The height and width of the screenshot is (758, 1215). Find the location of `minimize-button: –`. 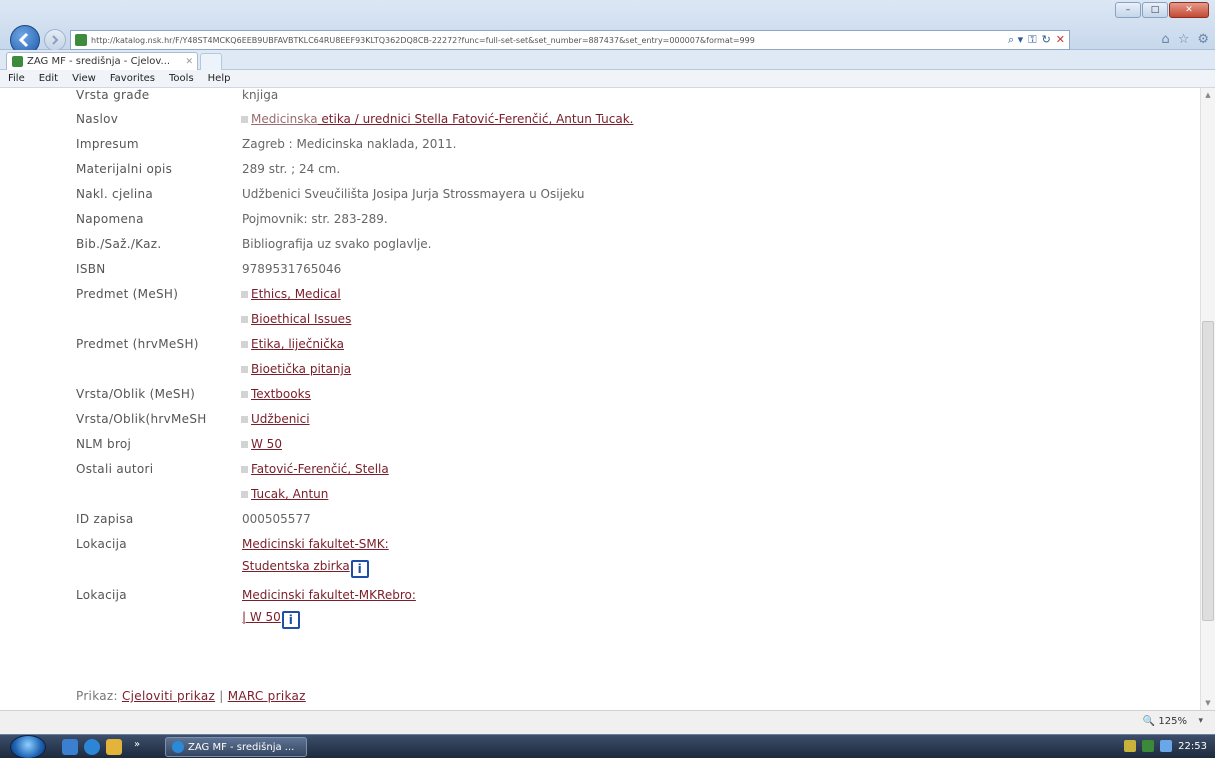

minimize-button: – is located at coordinates (1128, 10).